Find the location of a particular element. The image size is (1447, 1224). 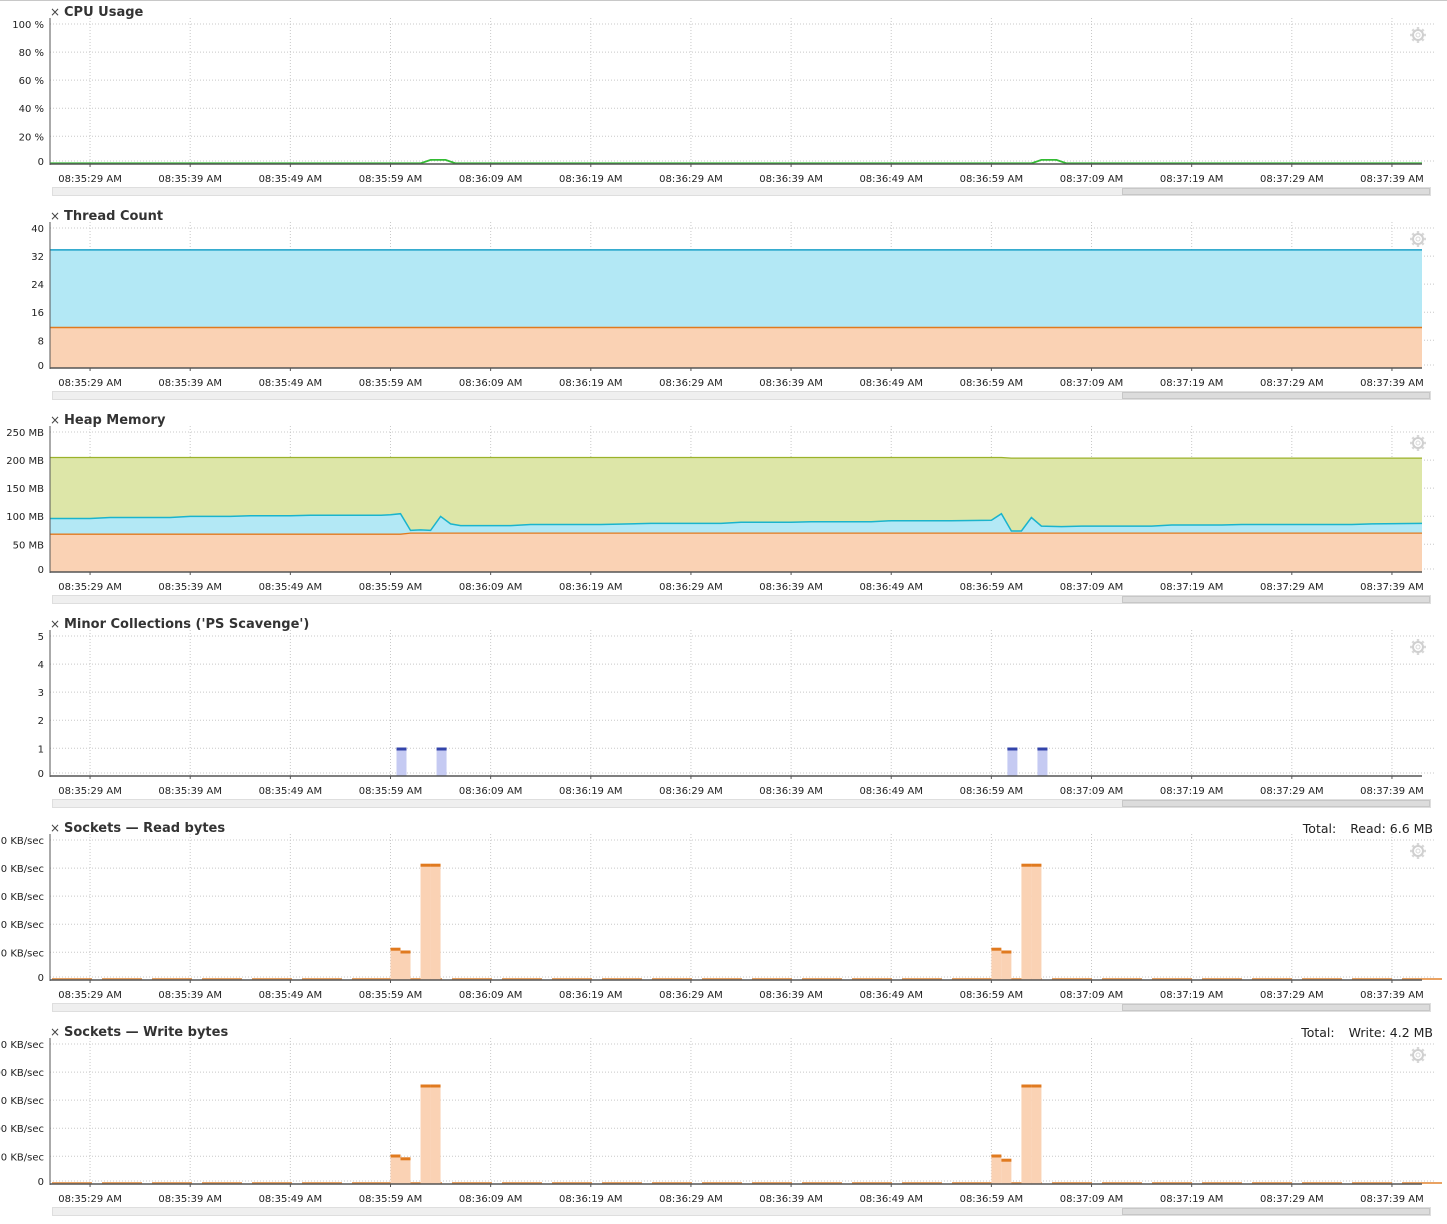

y-tick-label: 5 is located at coordinates (41, 637).